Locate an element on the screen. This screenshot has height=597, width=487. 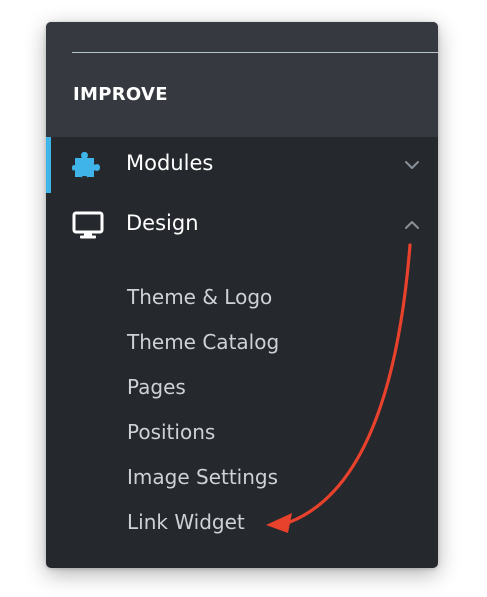
monitor-icon is located at coordinates (88, 225).